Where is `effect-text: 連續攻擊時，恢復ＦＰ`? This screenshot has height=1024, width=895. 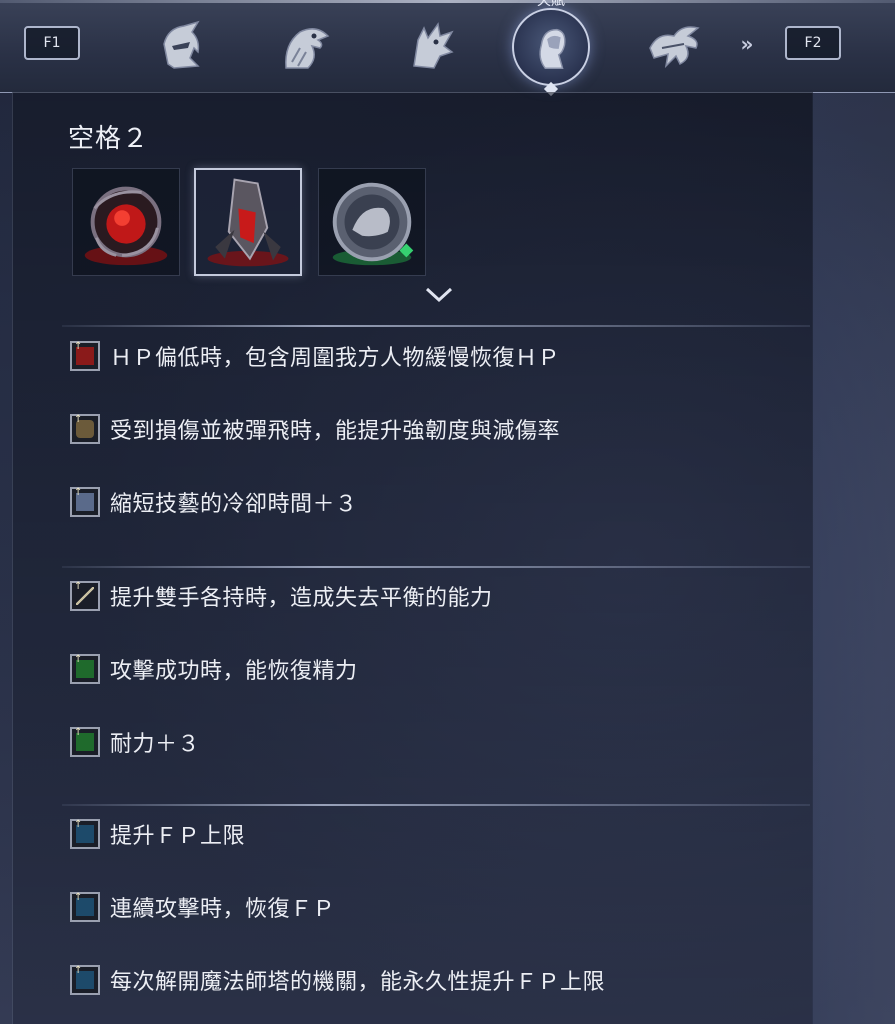 effect-text: 連續攻擊時，恢復ＦＰ is located at coordinates (223, 909).